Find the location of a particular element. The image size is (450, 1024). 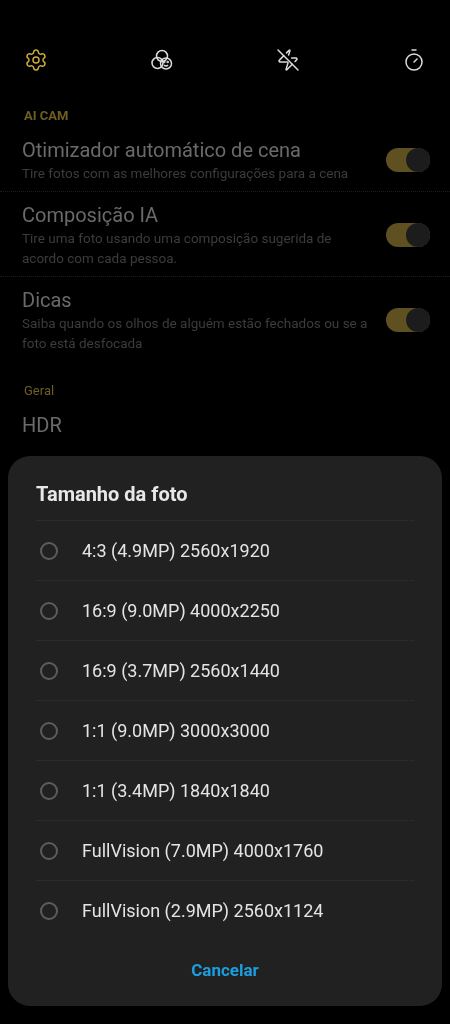

option-label: 1:1 (3.4MP) 1840x1840 is located at coordinates (176, 790).